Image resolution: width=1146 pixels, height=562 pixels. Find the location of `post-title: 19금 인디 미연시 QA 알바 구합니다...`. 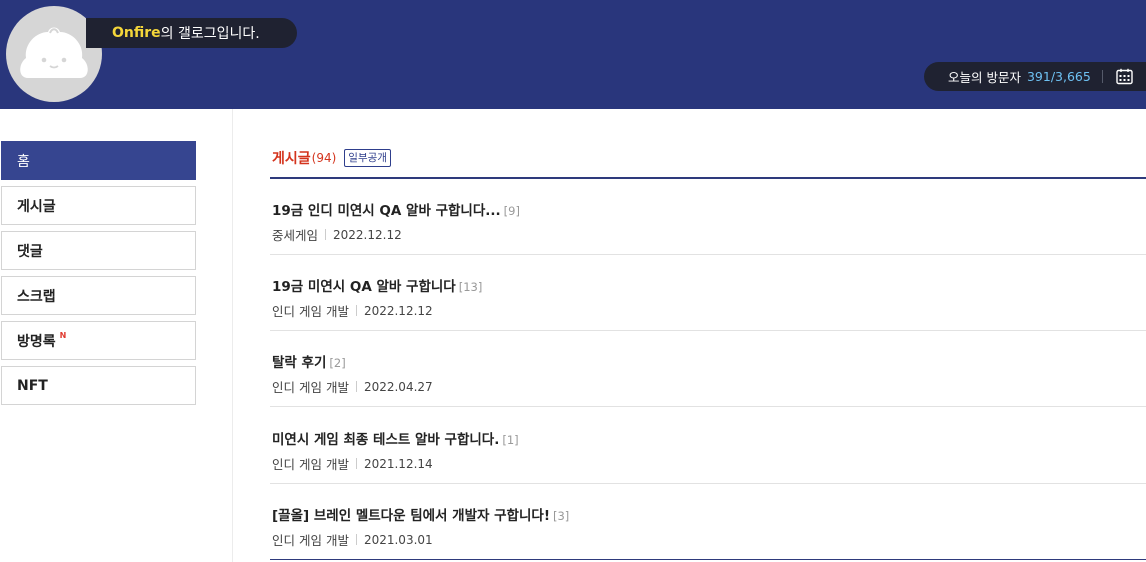

post-title: 19금 인디 미연시 QA 알바 구합니다... is located at coordinates (386, 211).